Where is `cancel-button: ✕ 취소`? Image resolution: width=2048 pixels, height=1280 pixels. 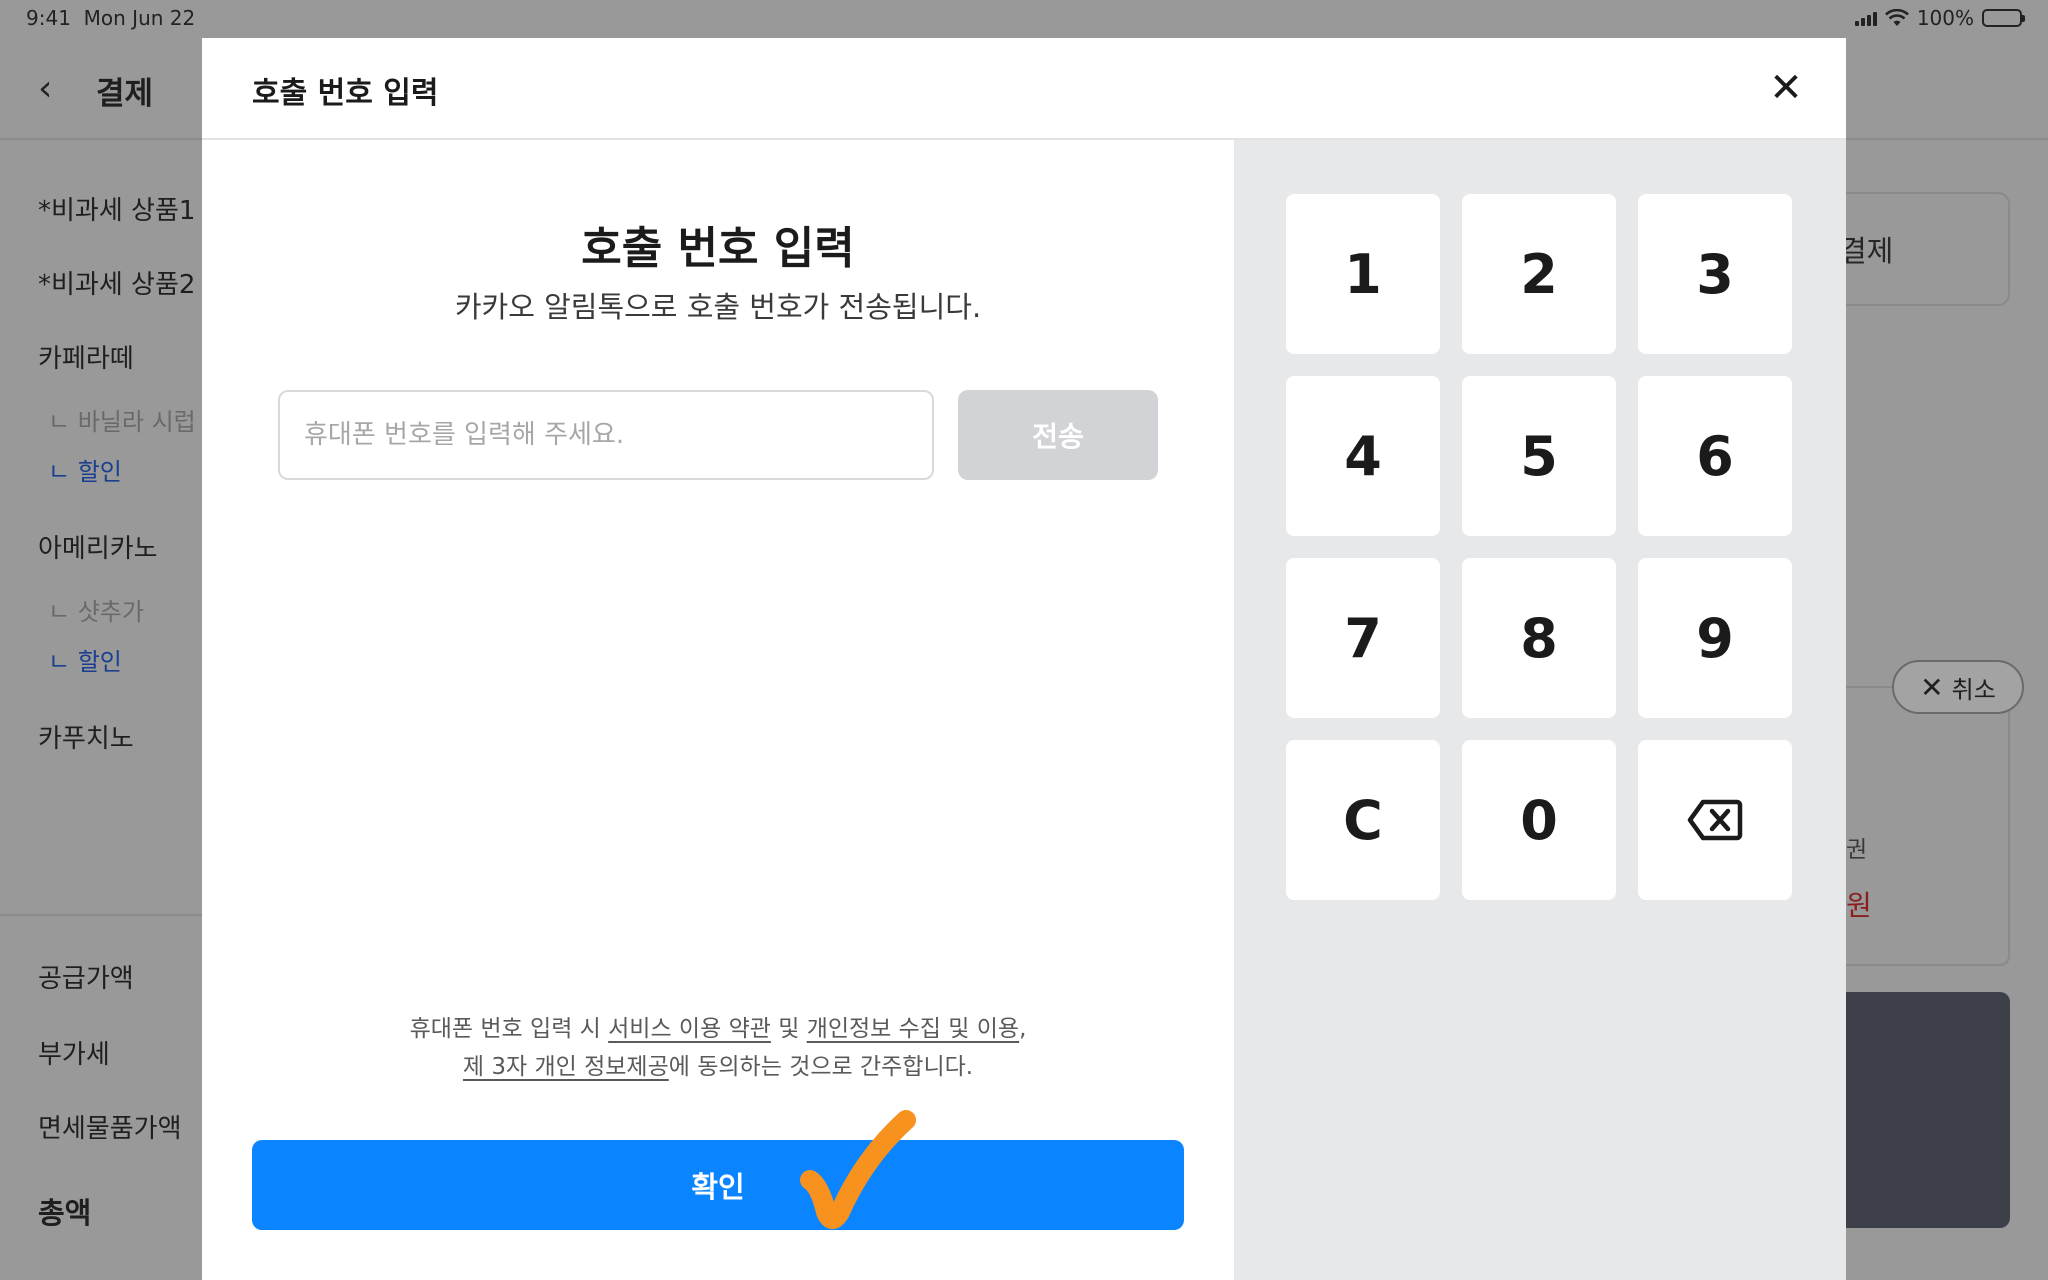 cancel-button: ✕ 취소 is located at coordinates (1958, 687).